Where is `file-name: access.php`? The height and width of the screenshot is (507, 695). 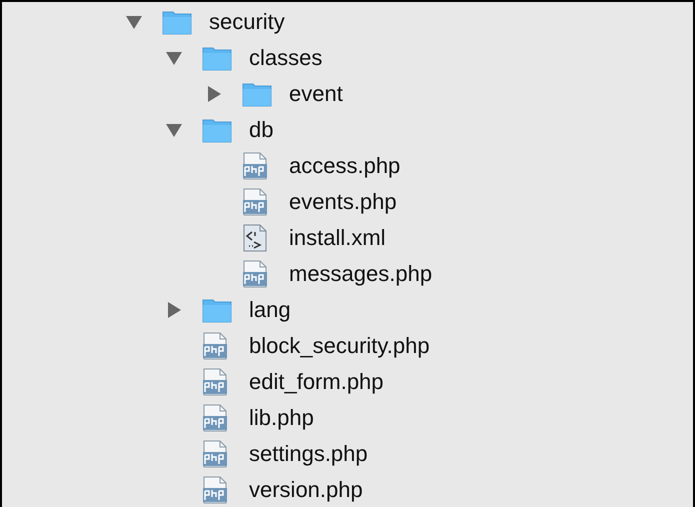
file-name: access.php is located at coordinates (344, 166).